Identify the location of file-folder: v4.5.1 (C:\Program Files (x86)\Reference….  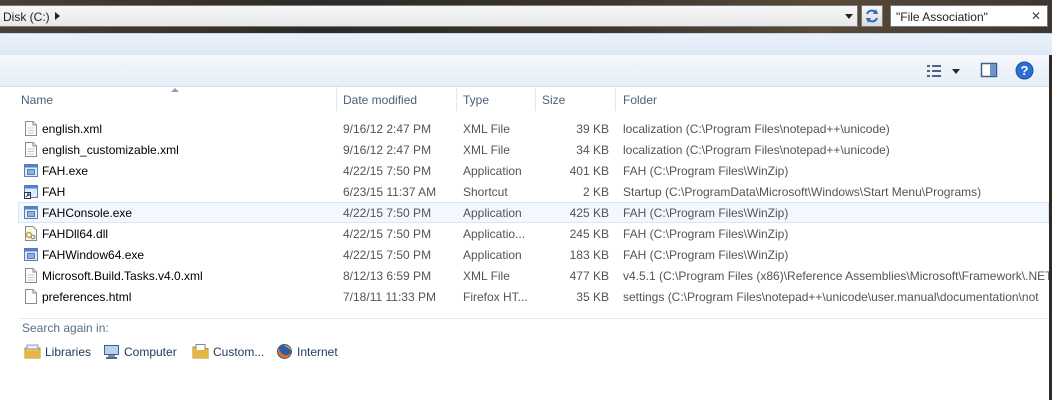
(836, 276).